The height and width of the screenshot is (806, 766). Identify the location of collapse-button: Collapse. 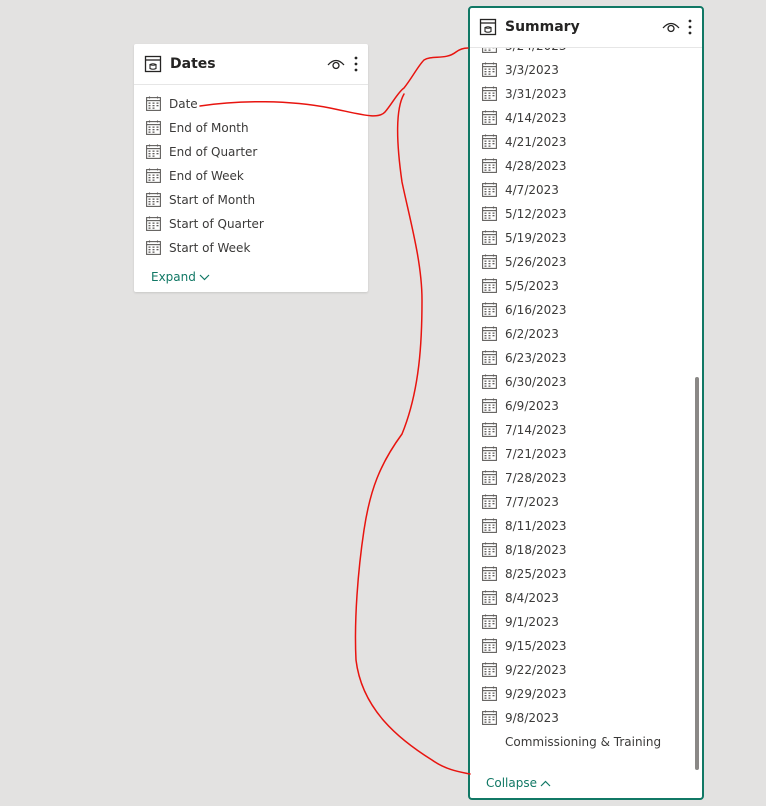
(518, 783).